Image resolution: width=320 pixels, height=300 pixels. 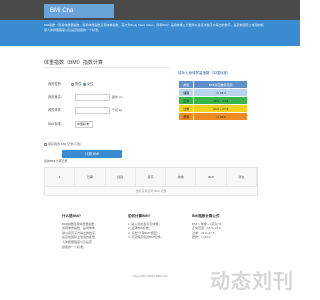 What do you see at coordinates (85, 84) in the screenshot?
I see `female-radio` at bounding box center [85, 84].